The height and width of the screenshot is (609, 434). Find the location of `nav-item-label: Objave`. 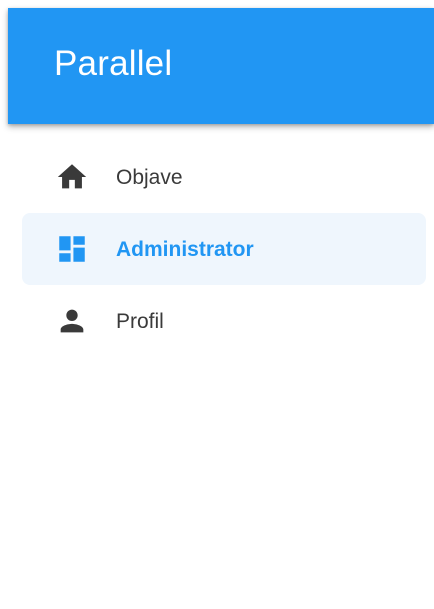

nav-item-label: Objave is located at coordinates (149, 177).